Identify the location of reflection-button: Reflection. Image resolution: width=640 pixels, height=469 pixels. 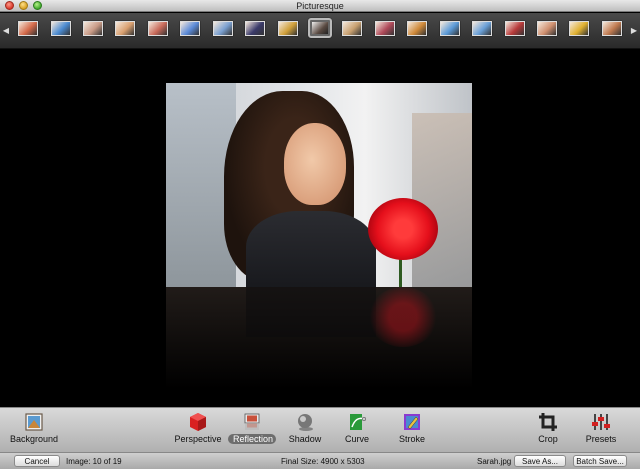
(252, 428).